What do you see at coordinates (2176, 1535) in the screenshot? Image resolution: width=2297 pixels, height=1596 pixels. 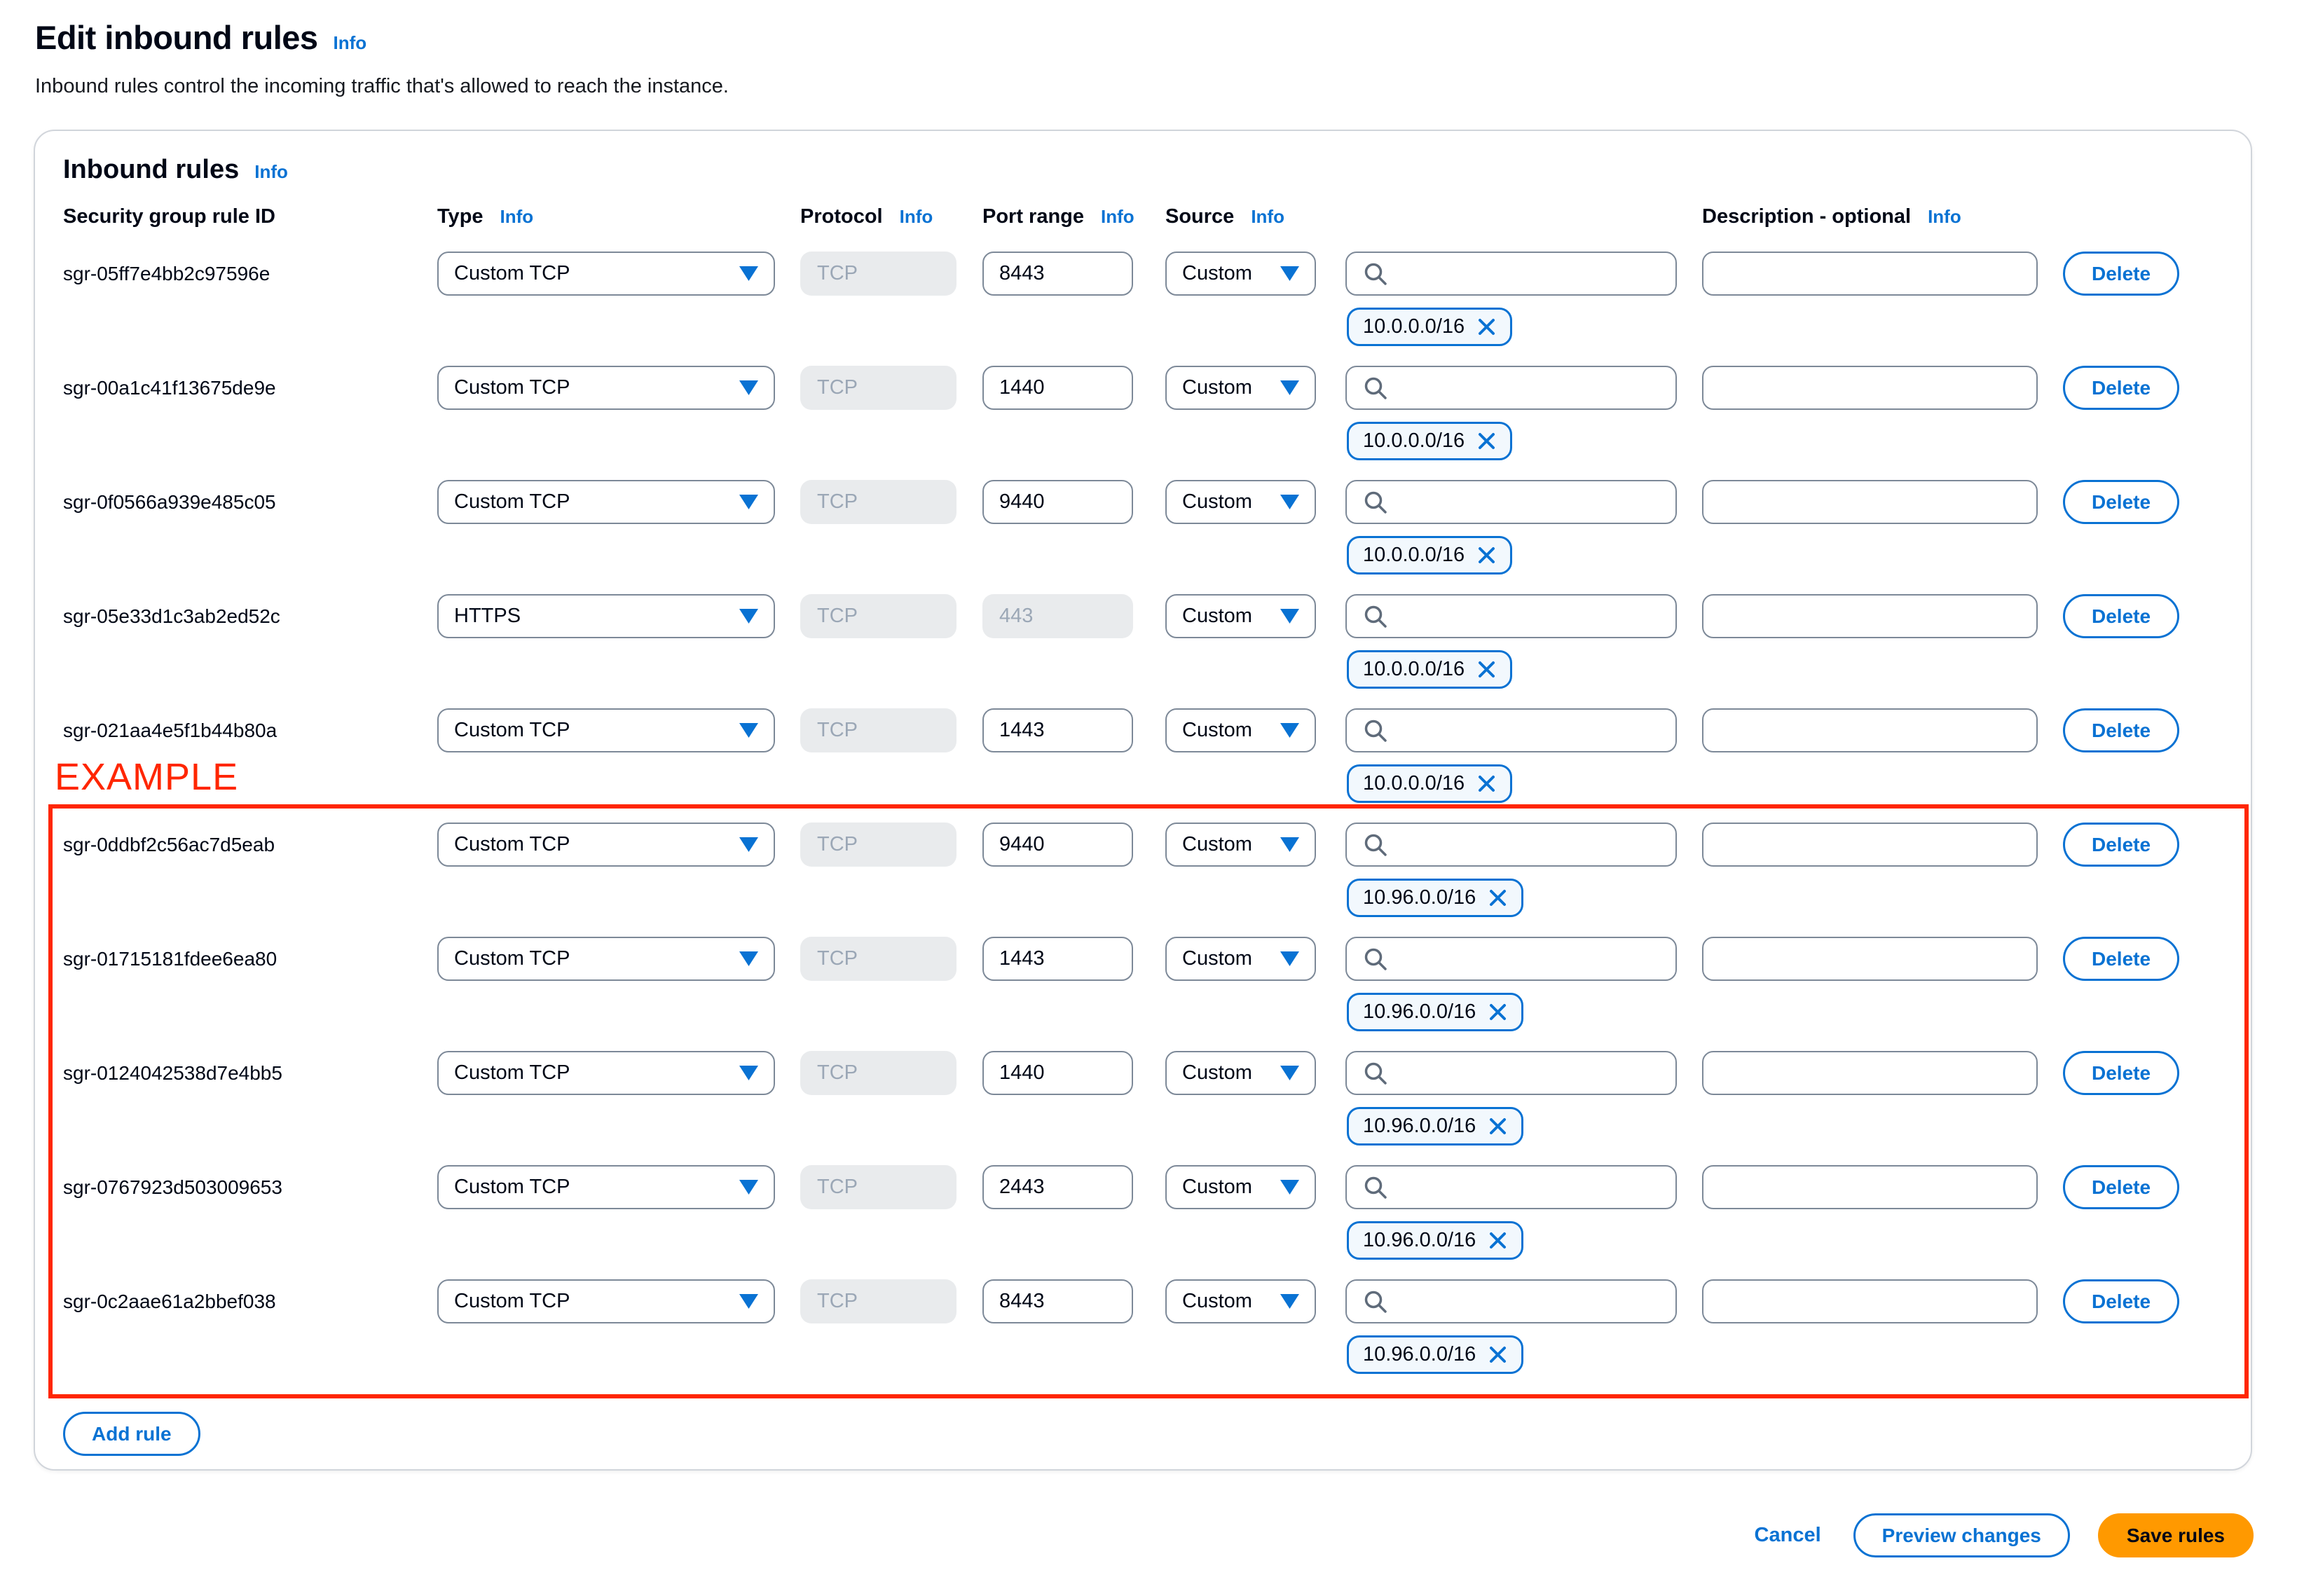 I see `save-rules-button: Save rules` at bounding box center [2176, 1535].